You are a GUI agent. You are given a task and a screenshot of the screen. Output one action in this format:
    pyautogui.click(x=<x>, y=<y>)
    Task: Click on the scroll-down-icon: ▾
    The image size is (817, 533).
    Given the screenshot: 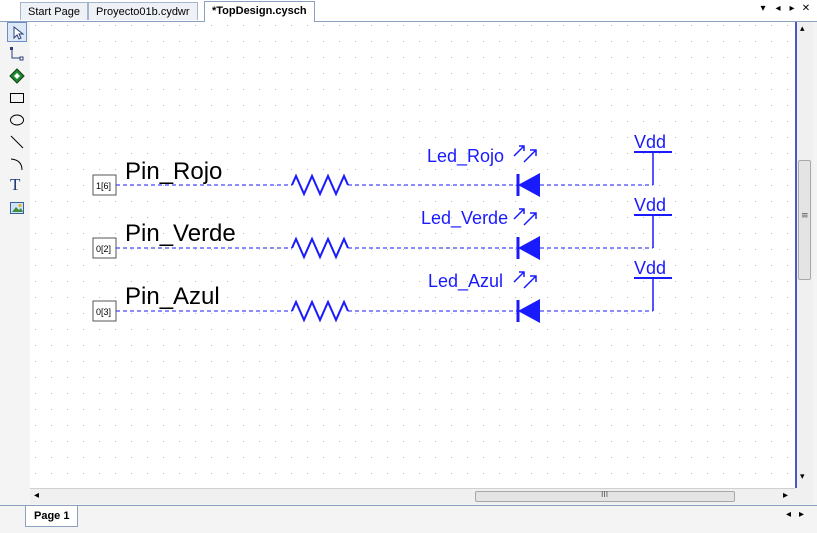 What is the action you would take?
    pyautogui.click(x=802, y=477)
    